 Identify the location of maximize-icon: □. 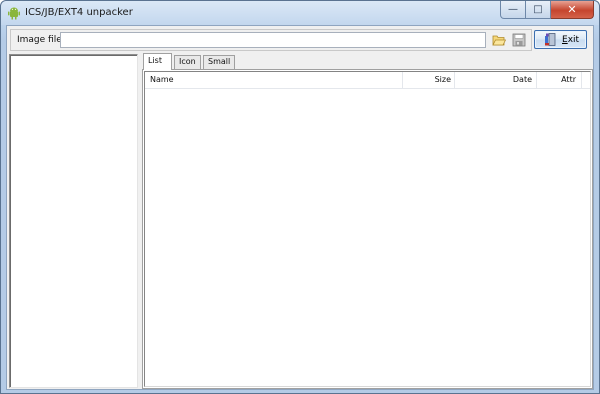
(538, 9).